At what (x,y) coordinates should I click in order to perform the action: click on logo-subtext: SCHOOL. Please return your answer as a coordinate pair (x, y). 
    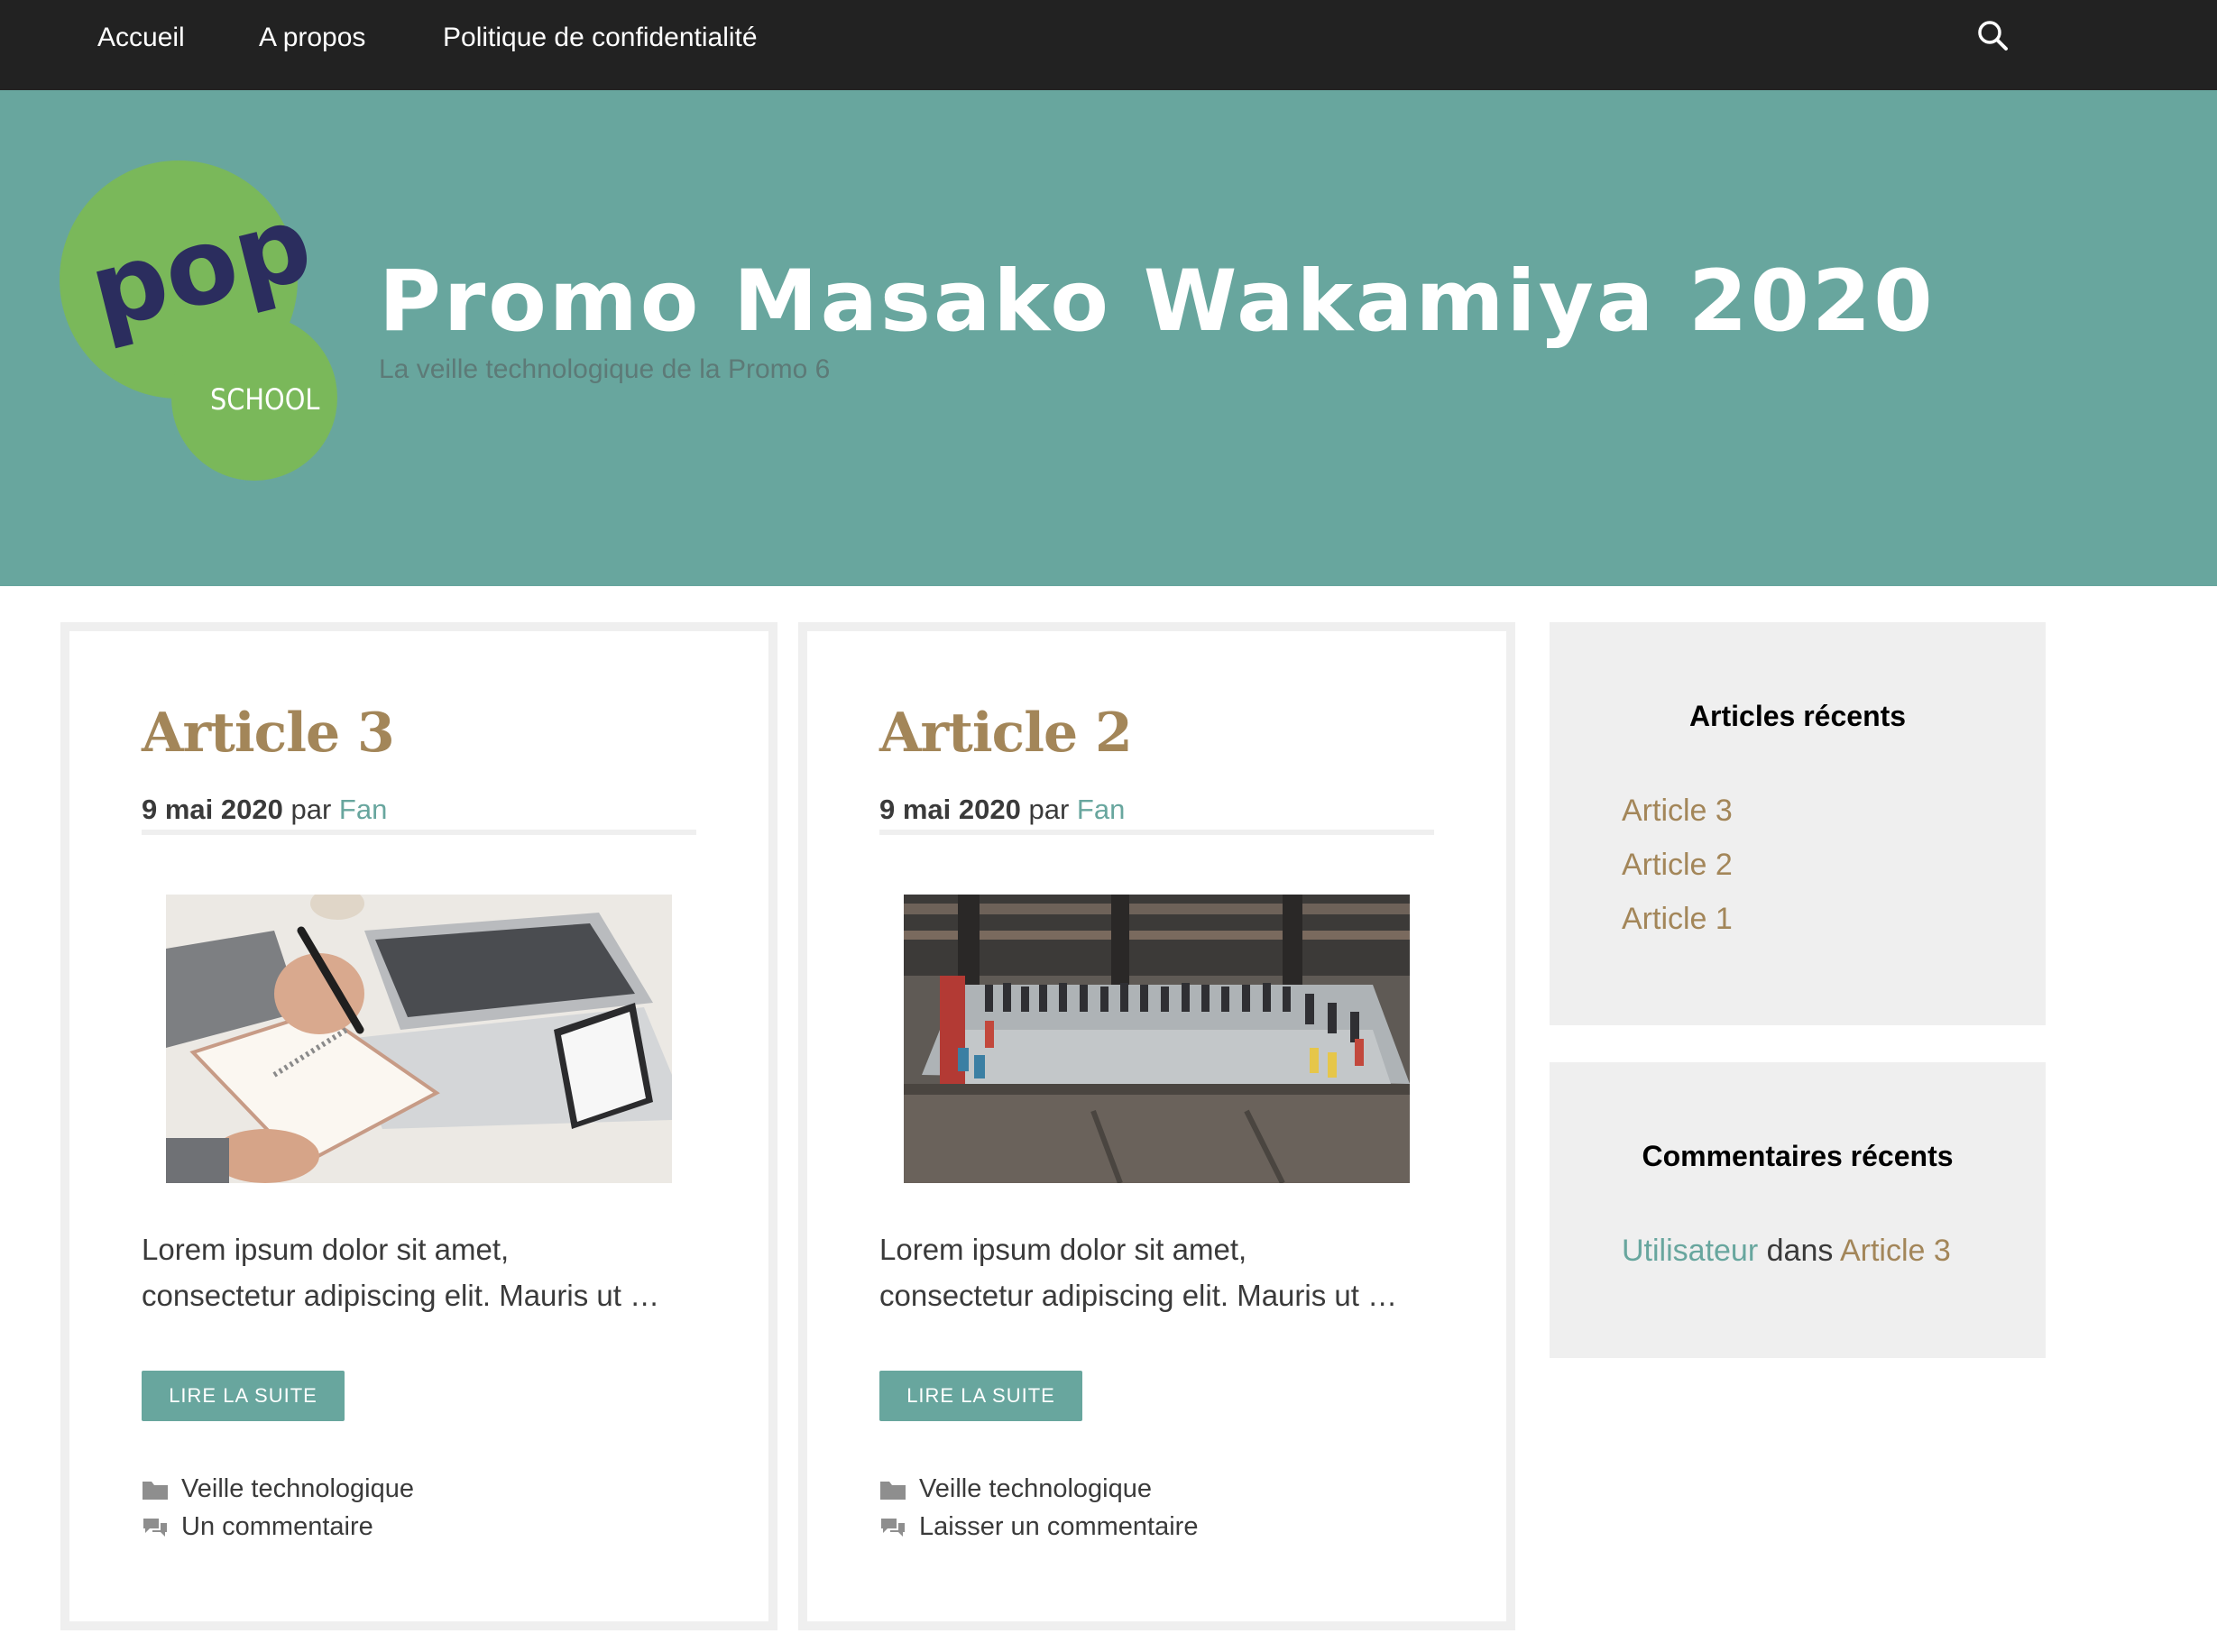
    Looking at the image, I should click on (264, 400).